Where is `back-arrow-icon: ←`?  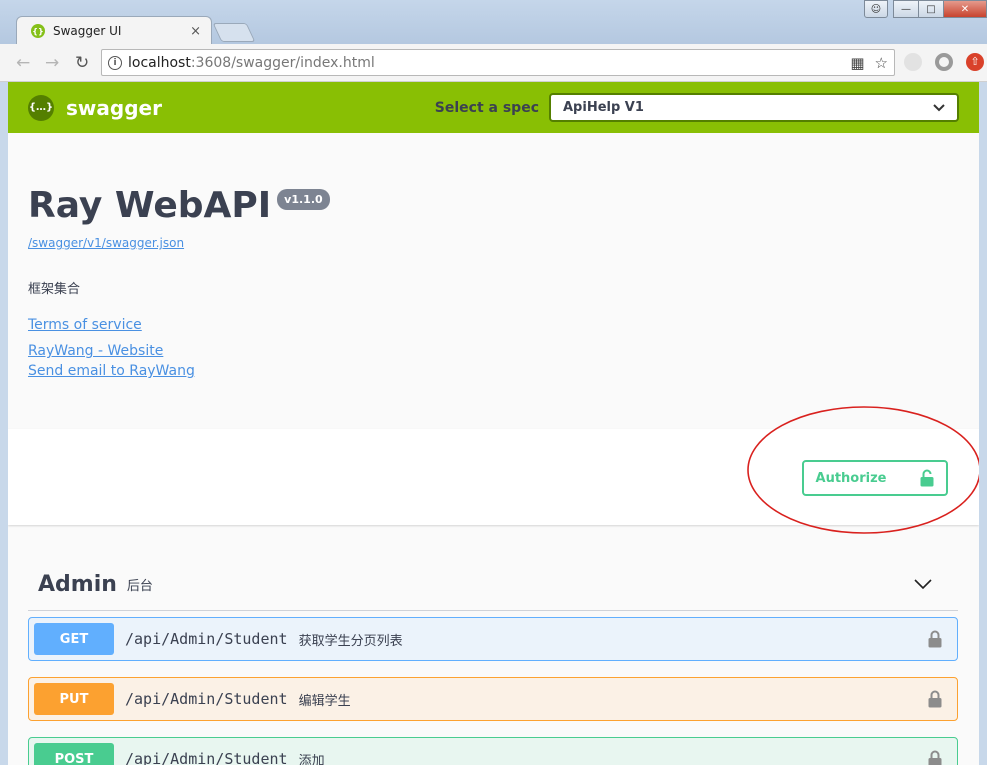 back-arrow-icon: ← is located at coordinates (23, 63).